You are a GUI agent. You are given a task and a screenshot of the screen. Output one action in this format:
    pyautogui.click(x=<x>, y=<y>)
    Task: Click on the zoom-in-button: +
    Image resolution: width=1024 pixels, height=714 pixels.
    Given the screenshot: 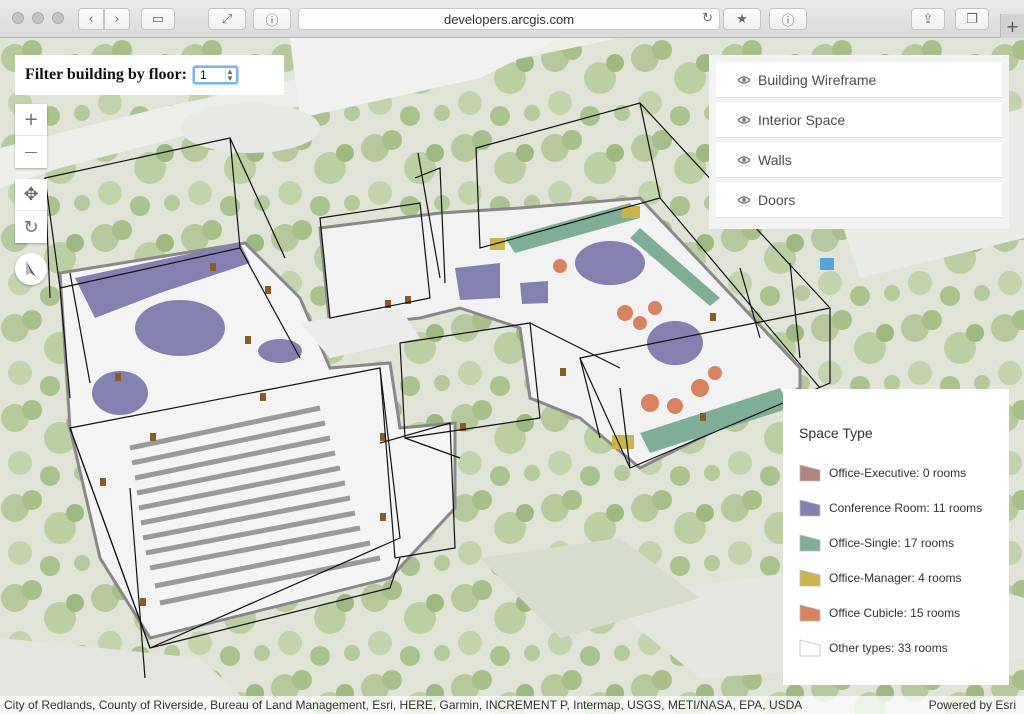 What is the action you would take?
    pyautogui.click(x=31, y=120)
    